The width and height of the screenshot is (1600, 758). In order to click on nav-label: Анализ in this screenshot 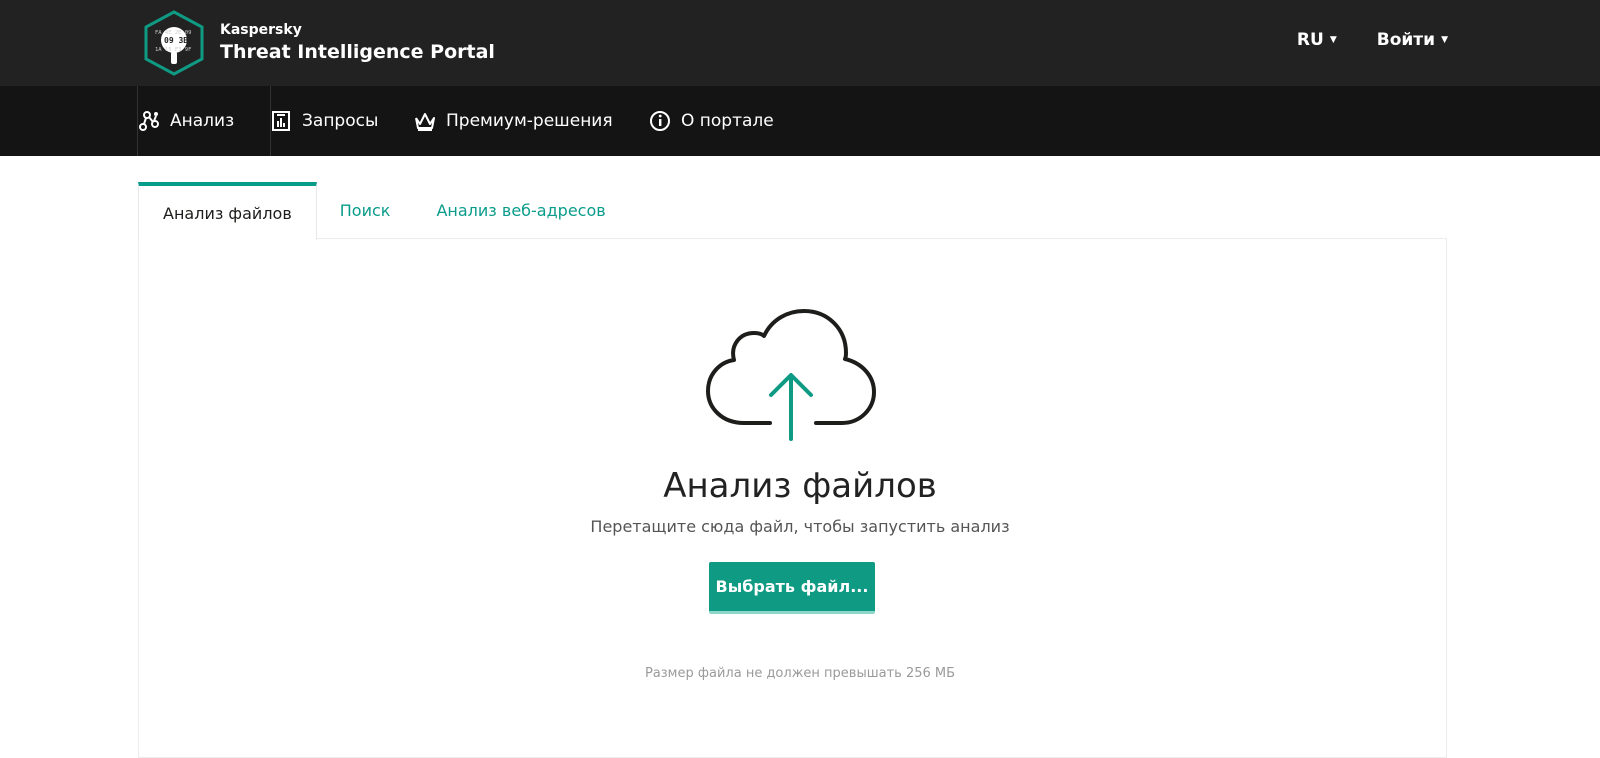, I will do `click(202, 121)`.